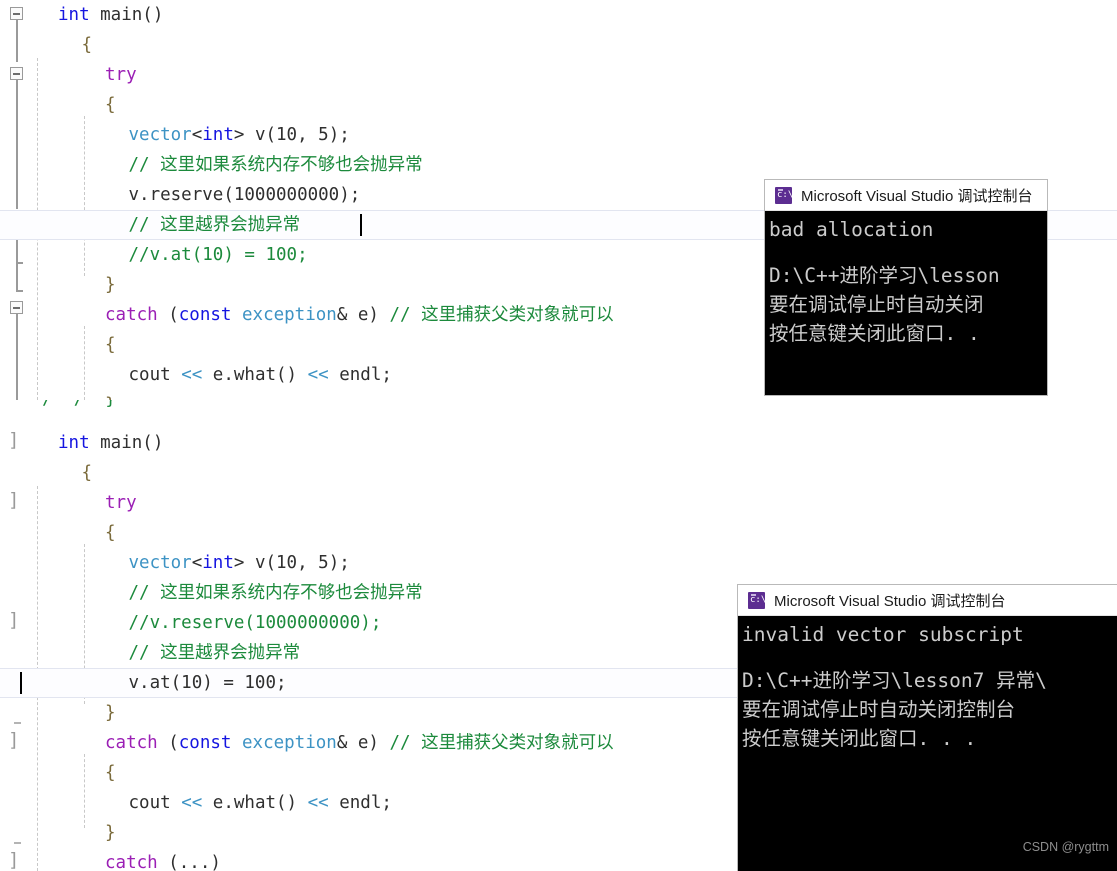 This screenshot has height=871, width=1117. What do you see at coordinates (1065, 847) in the screenshot?
I see `csdn-watermark: CSDN @rygttm` at bounding box center [1065, 847].